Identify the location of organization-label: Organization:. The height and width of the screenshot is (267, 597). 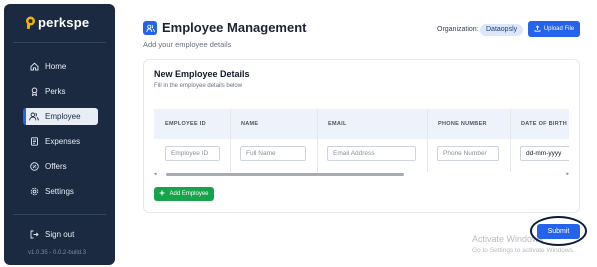
(458, 29).